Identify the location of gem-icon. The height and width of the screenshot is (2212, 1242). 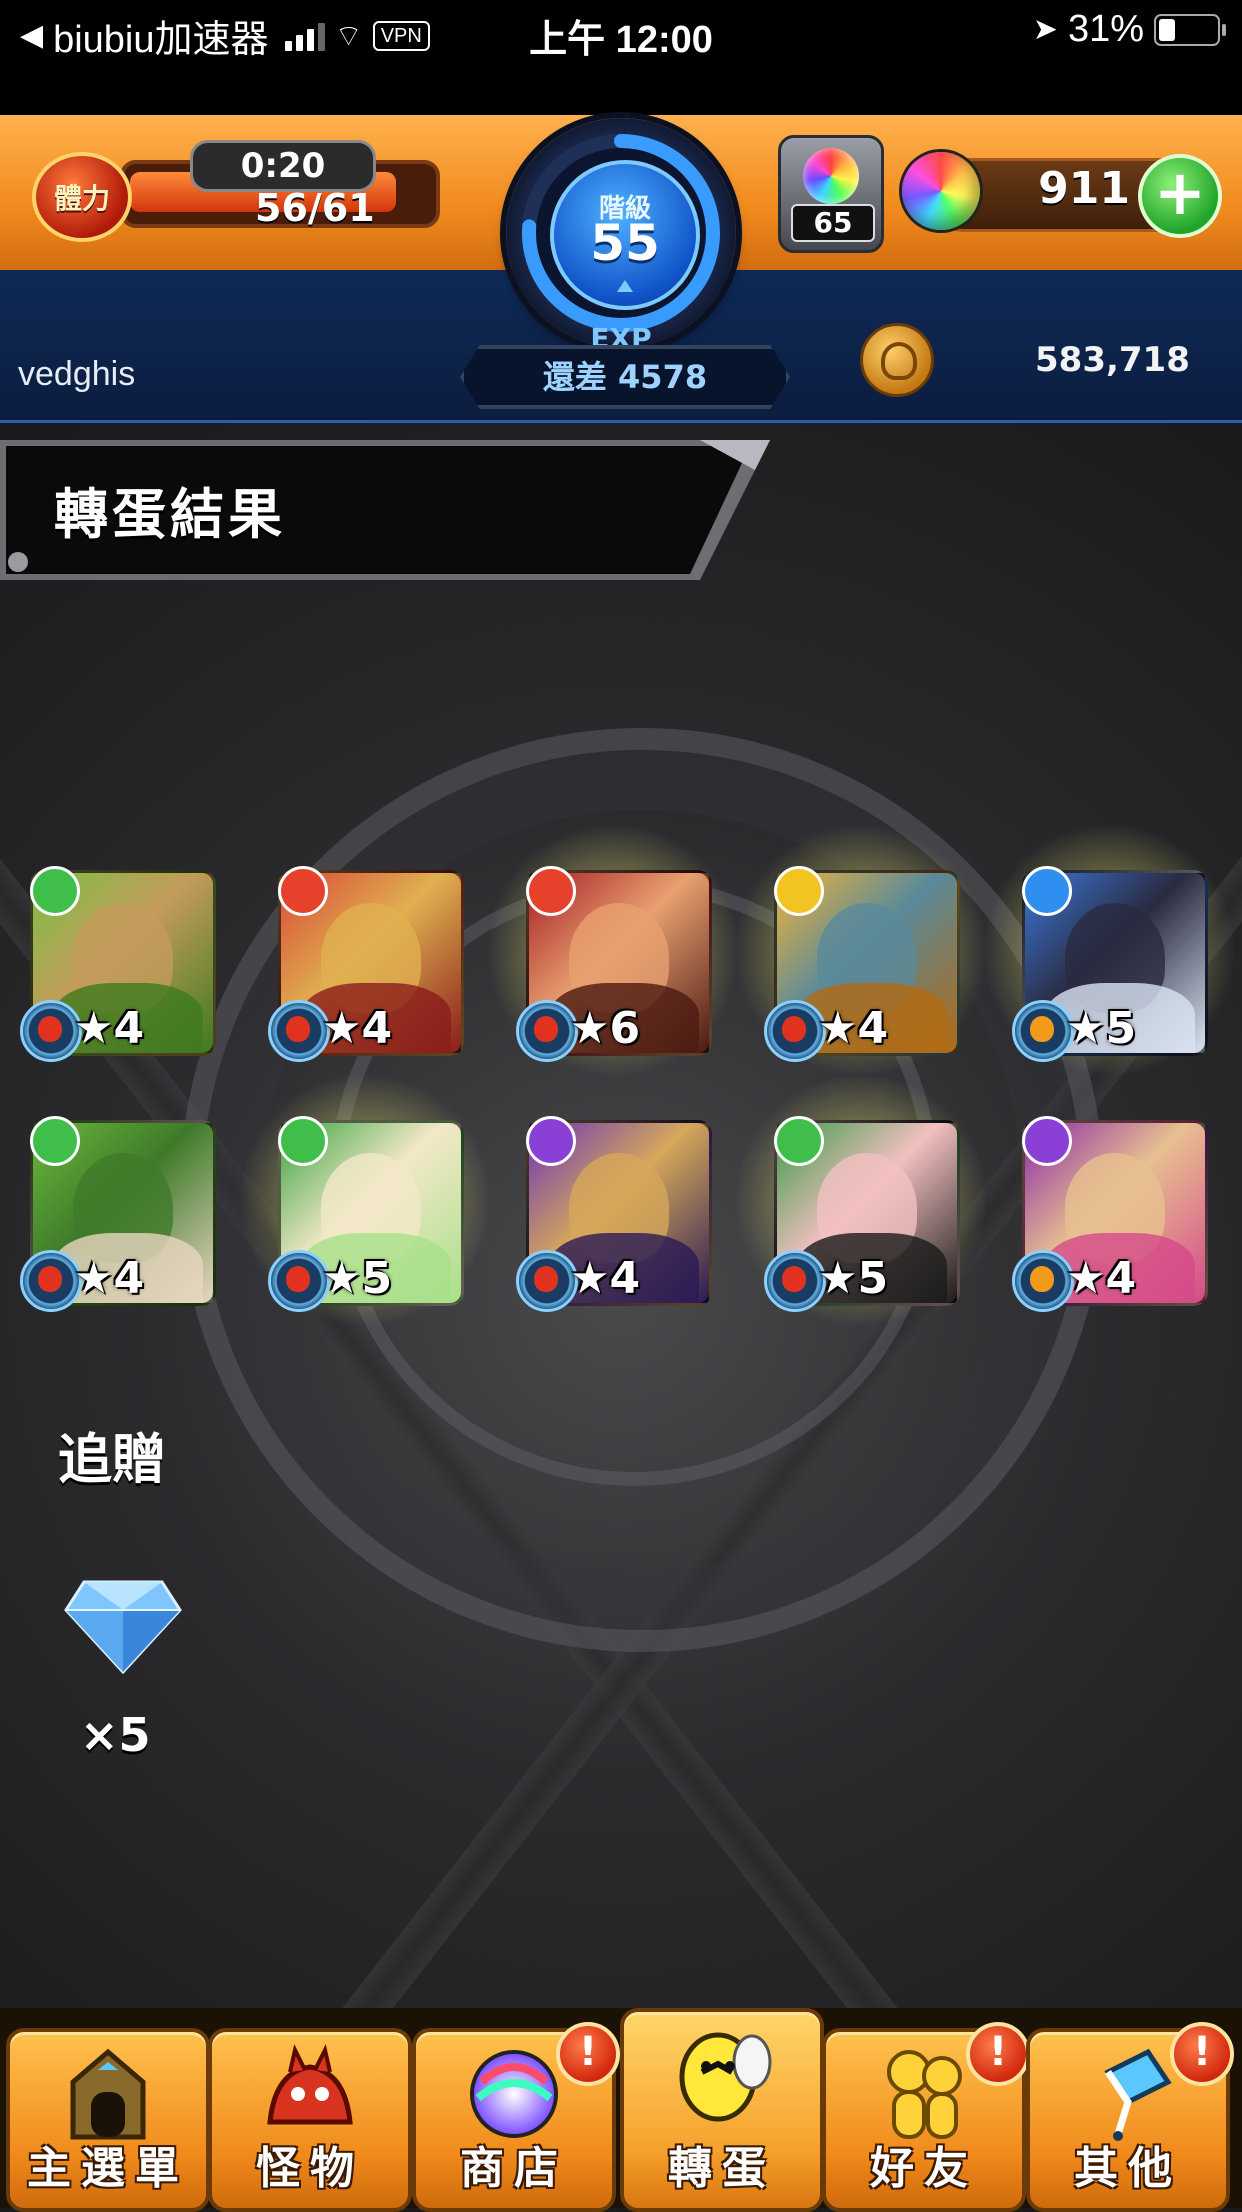
(123, 1627).